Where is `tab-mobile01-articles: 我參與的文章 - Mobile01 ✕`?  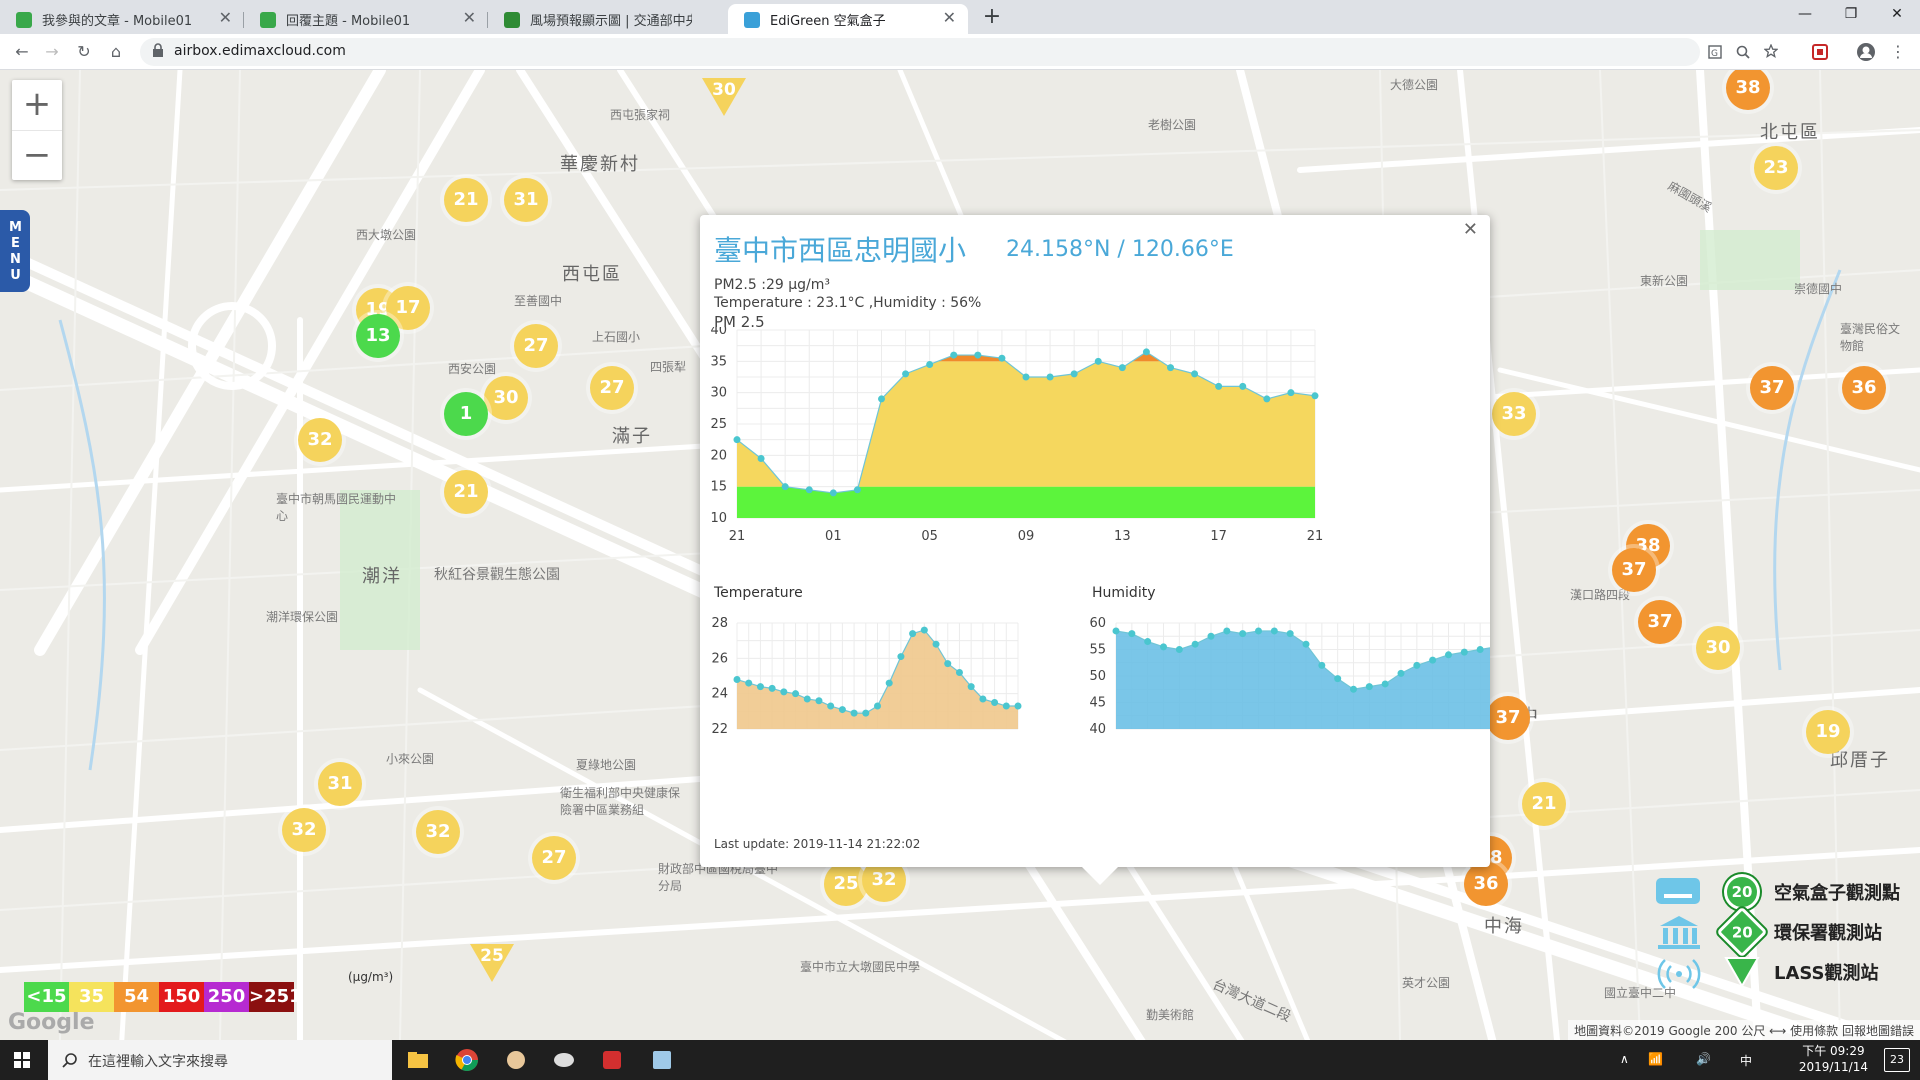 tab-mobile01-articles: 我參與的文章 - Mobile01 ✕ is located at coordinates (122, 19).